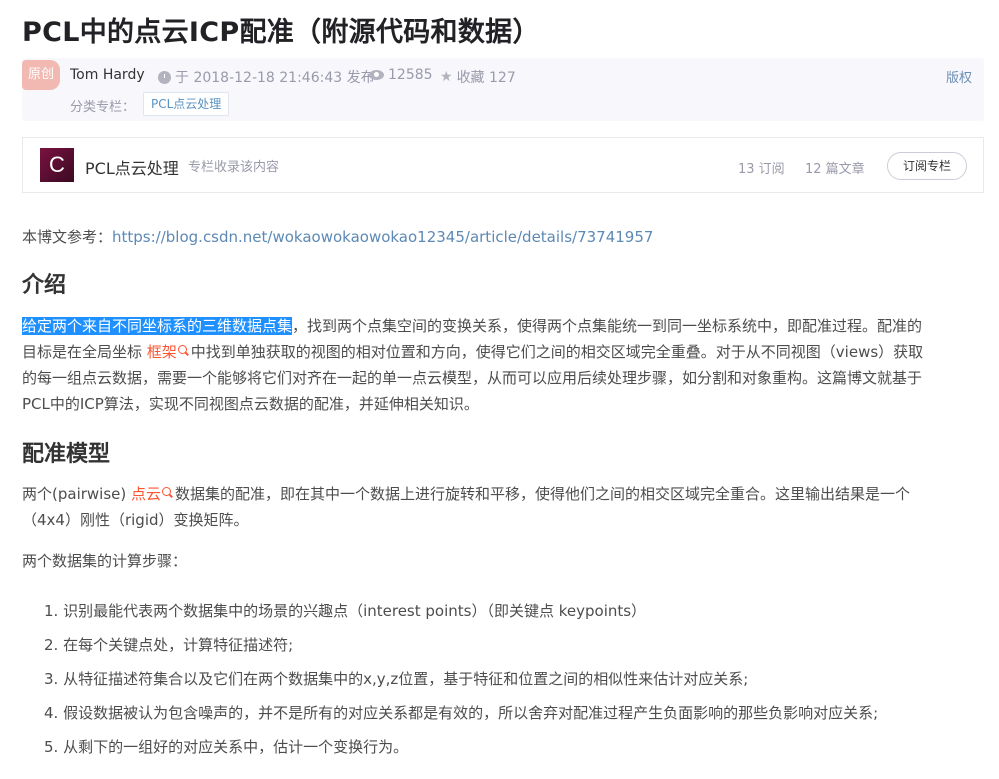  Describe the element at coordinates (281, 32) in the screenshot. I see `article-title: PCL中的点云ICP配准（附源代码和数据）` at that location.